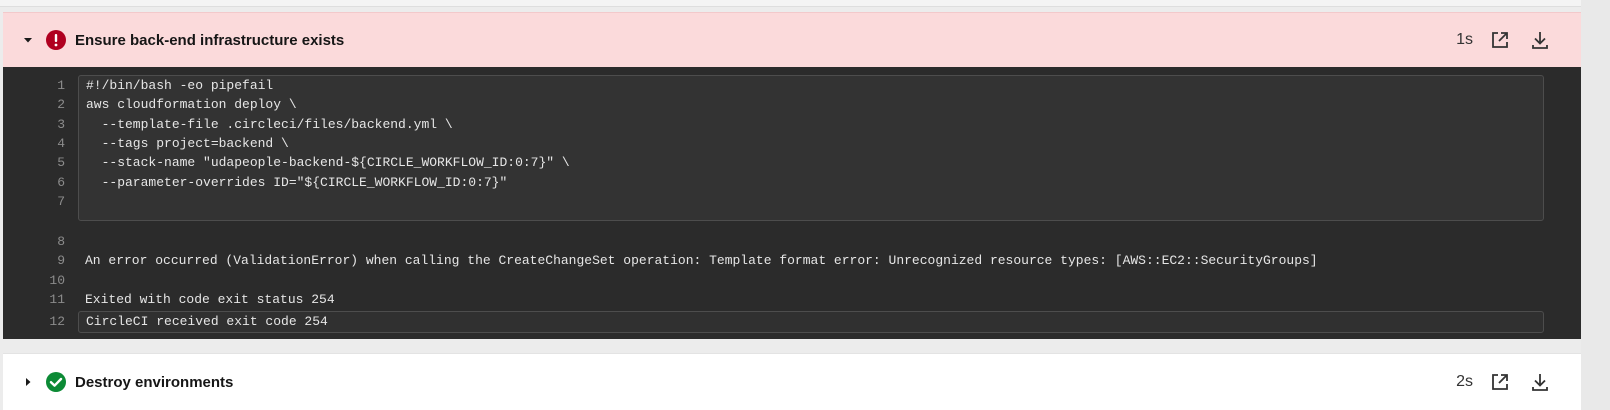 This screenshot has width=1610, height=410. I want to click on output-line: 2 aws cloudformation deploy \, so click(792, 104).